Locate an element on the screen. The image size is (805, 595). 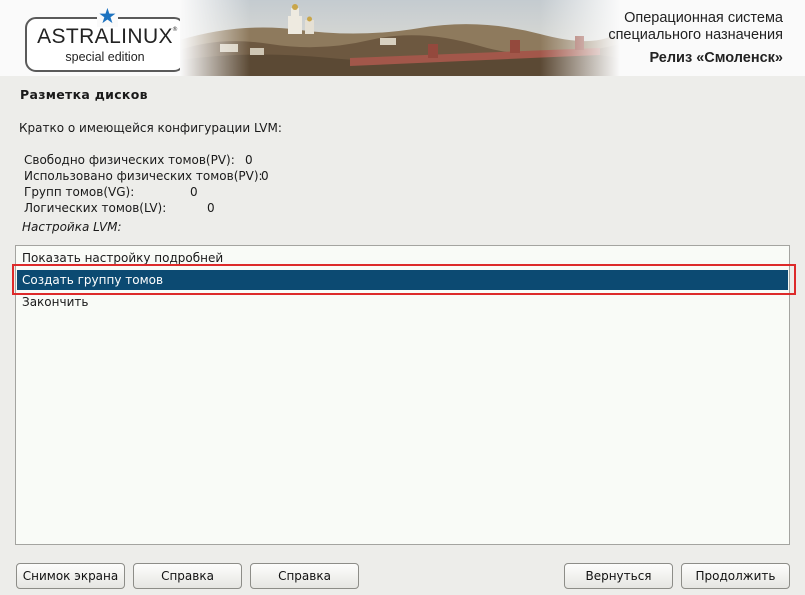
stat-used-pv: Использовано физических томов(PV): 0 is located at coordinates (146, 176).